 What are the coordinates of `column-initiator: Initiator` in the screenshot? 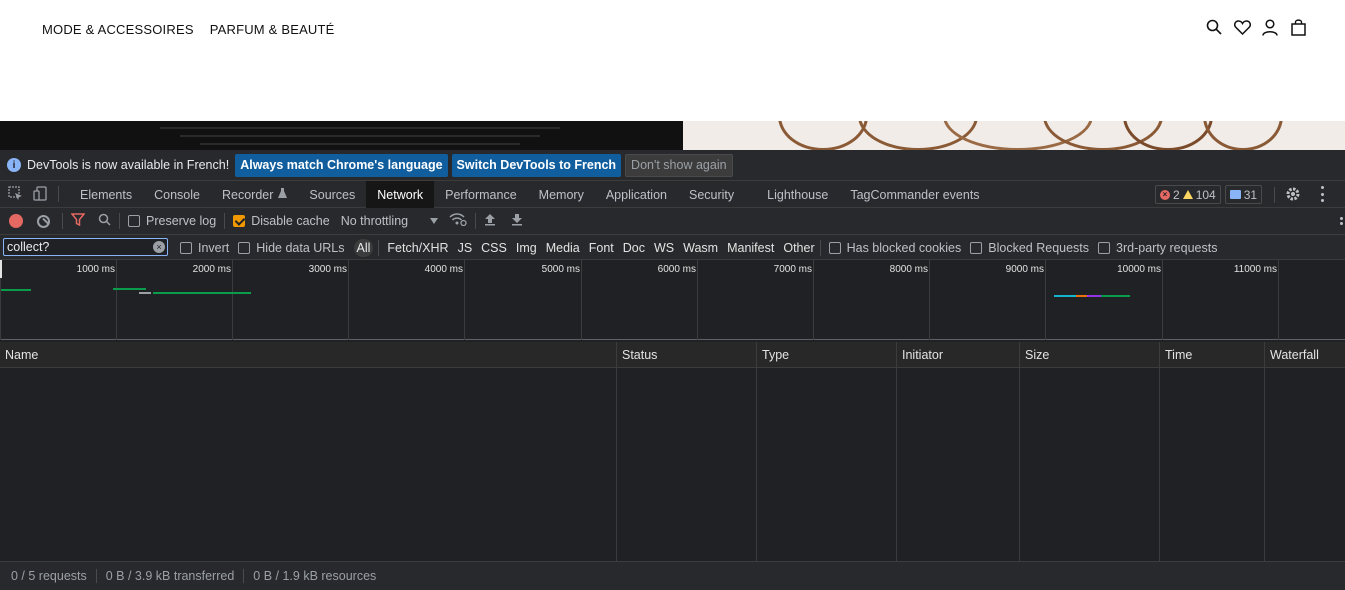 It's located at (957, 355).